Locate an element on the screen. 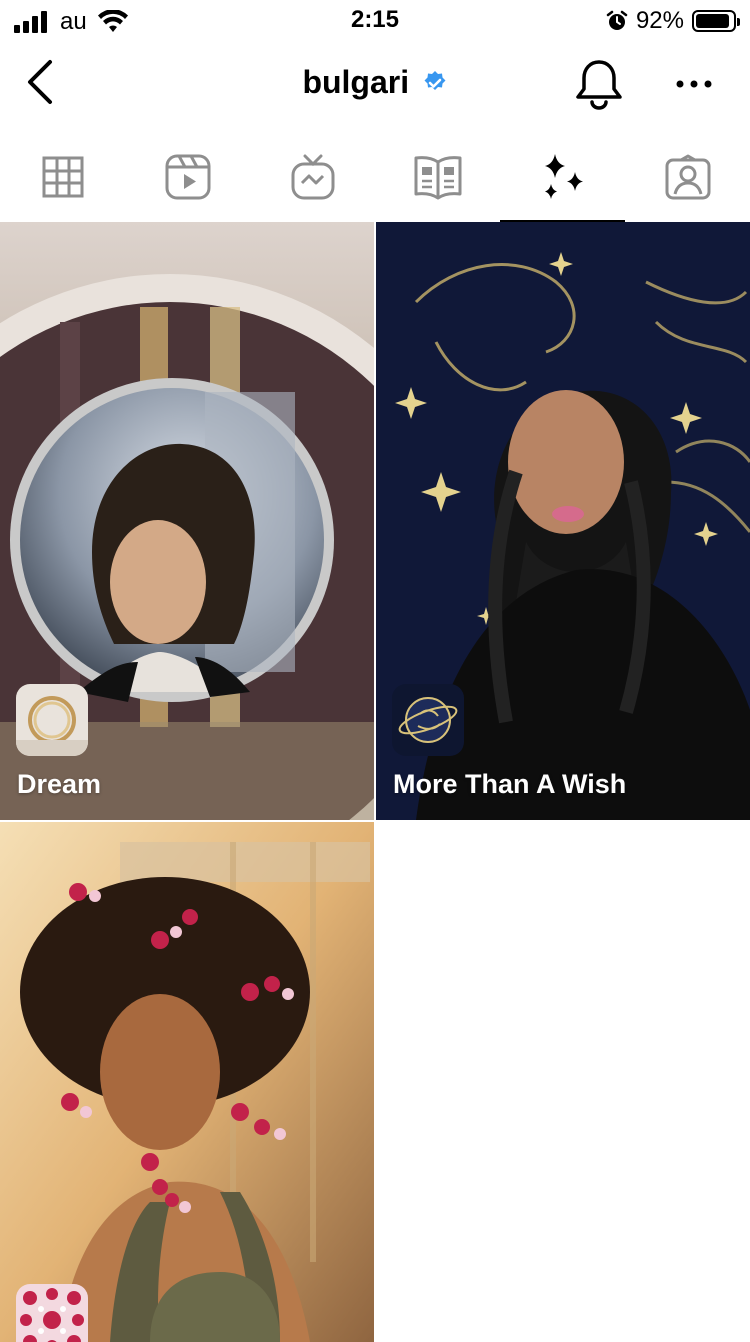 This screenshot has width=750, height=1342. tab-igtv is located at coordinates (312, 177).